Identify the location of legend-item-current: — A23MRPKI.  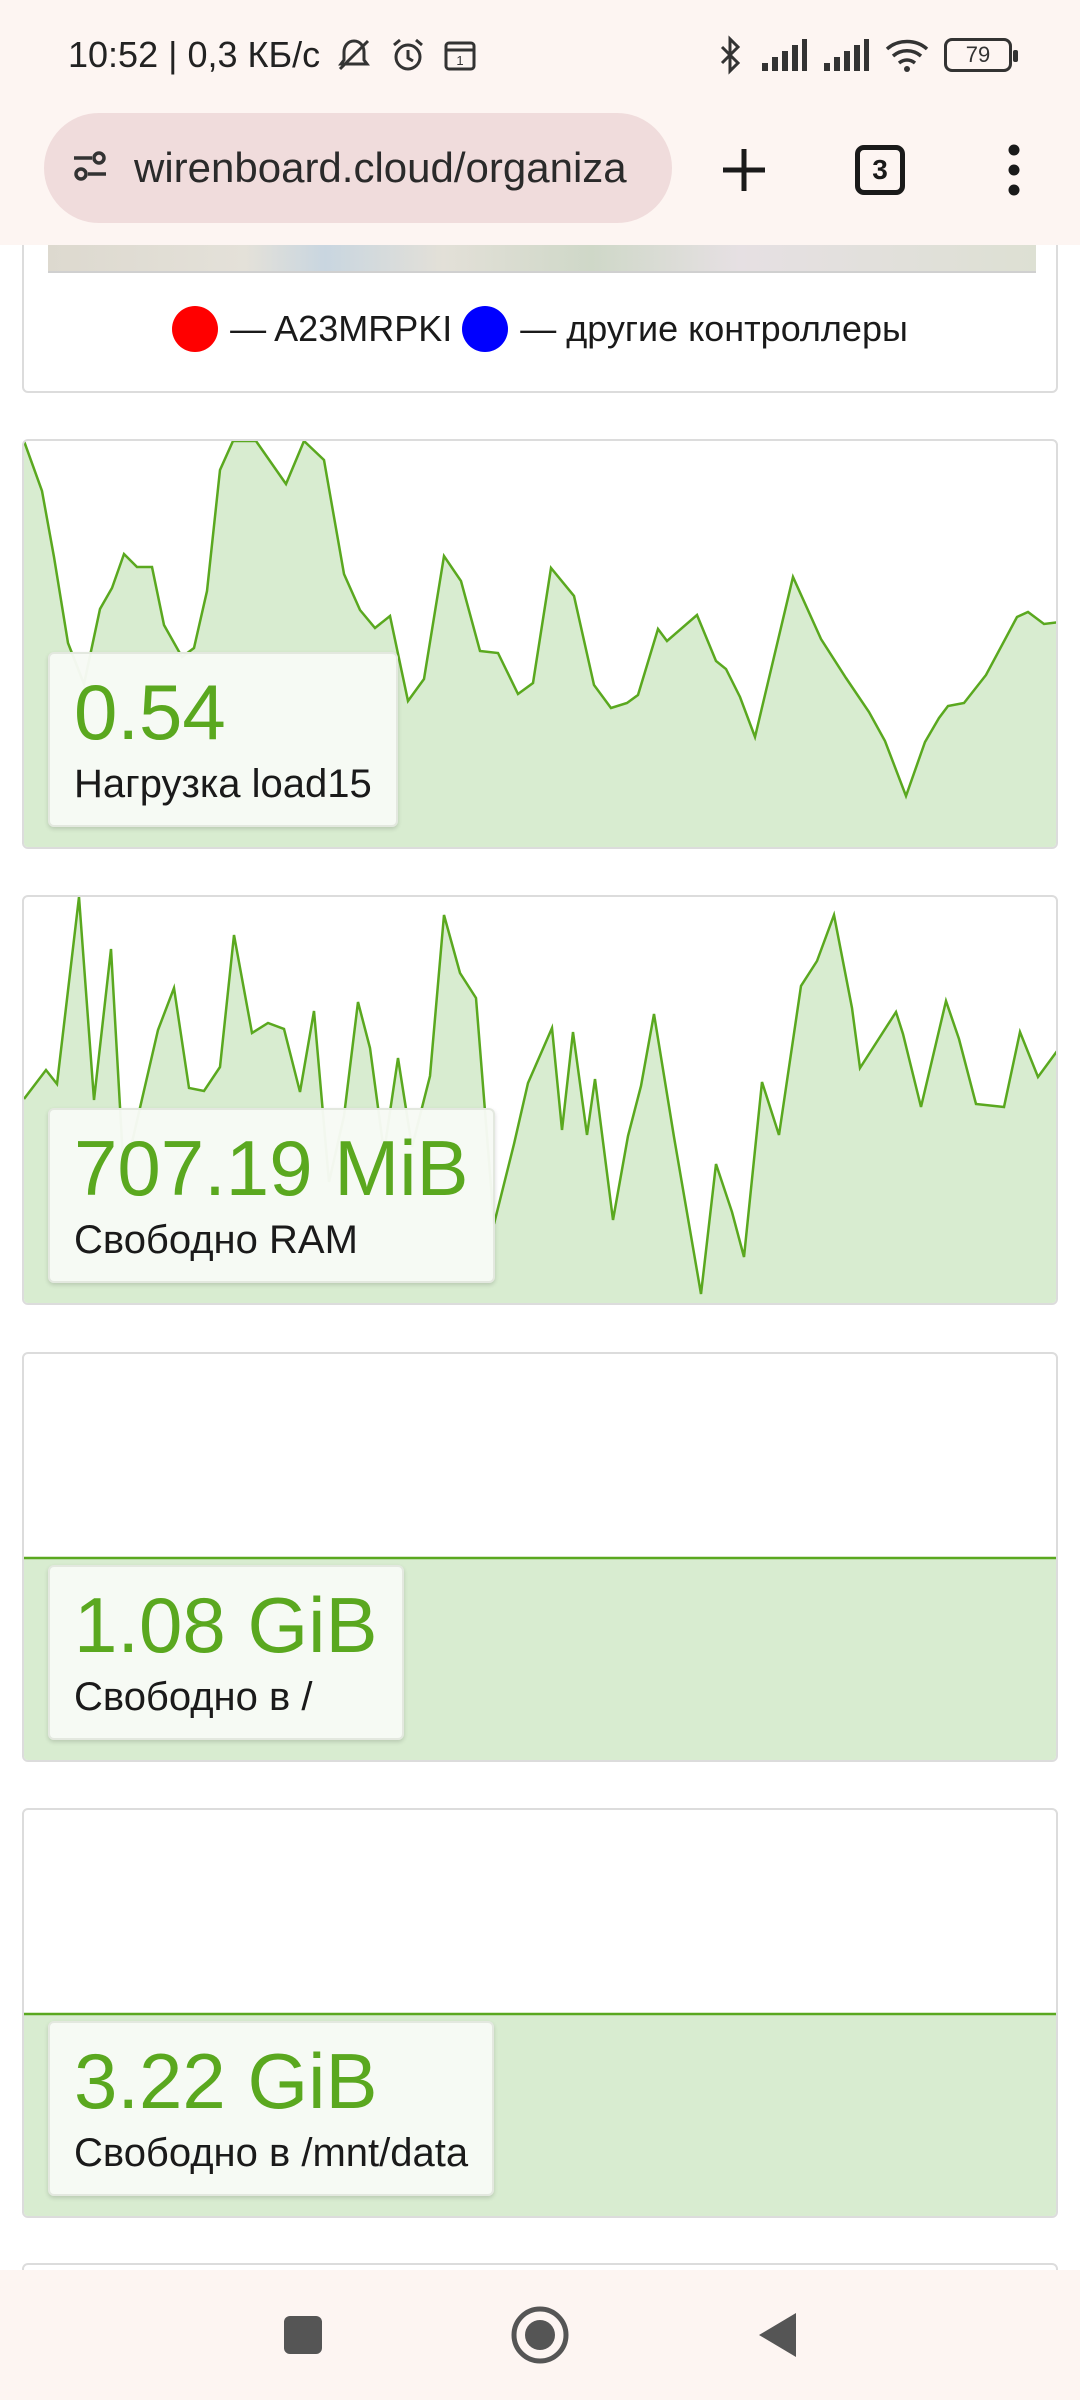
(312, 329).